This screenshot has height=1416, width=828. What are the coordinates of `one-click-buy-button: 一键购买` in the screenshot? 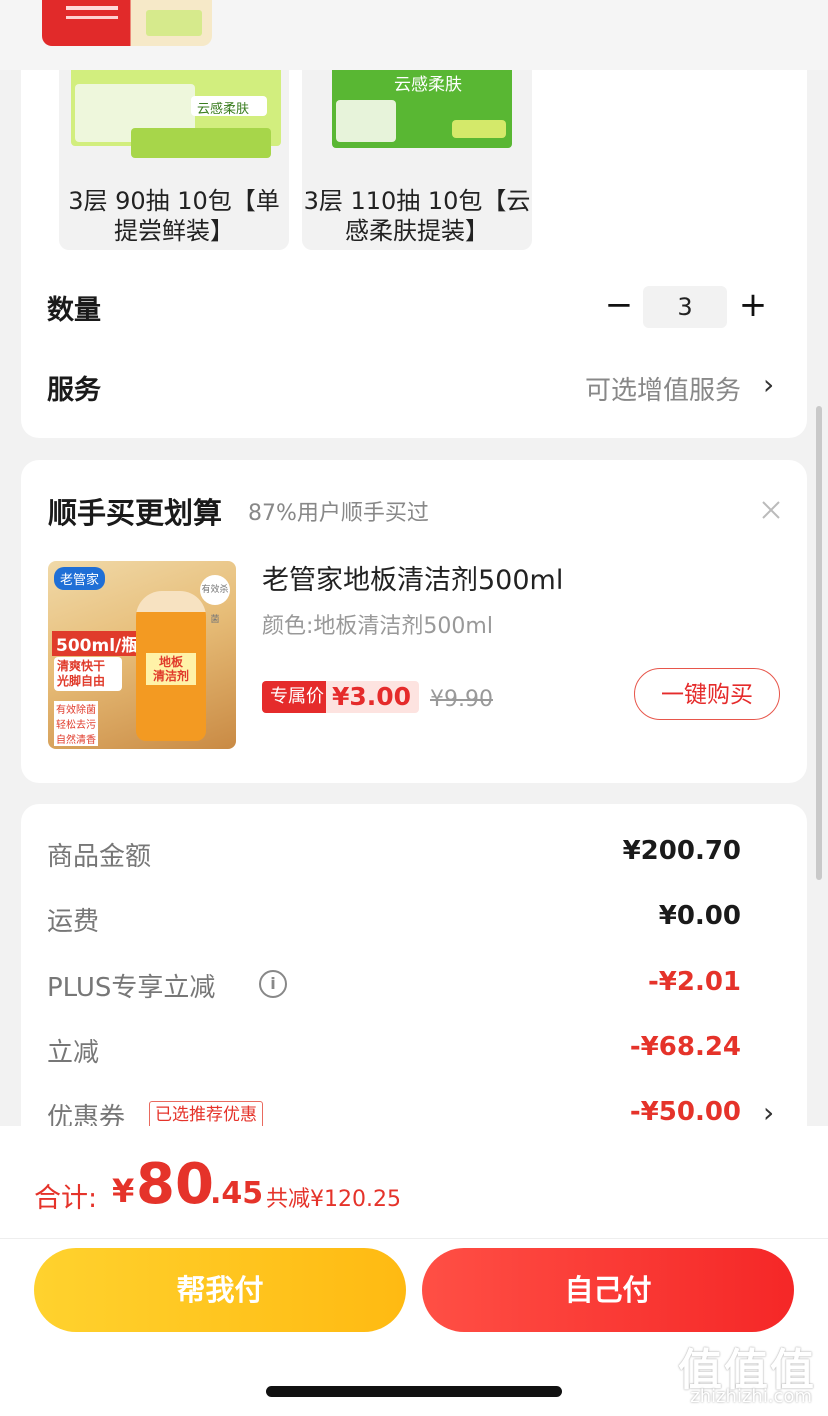 It's located at (707, 694).